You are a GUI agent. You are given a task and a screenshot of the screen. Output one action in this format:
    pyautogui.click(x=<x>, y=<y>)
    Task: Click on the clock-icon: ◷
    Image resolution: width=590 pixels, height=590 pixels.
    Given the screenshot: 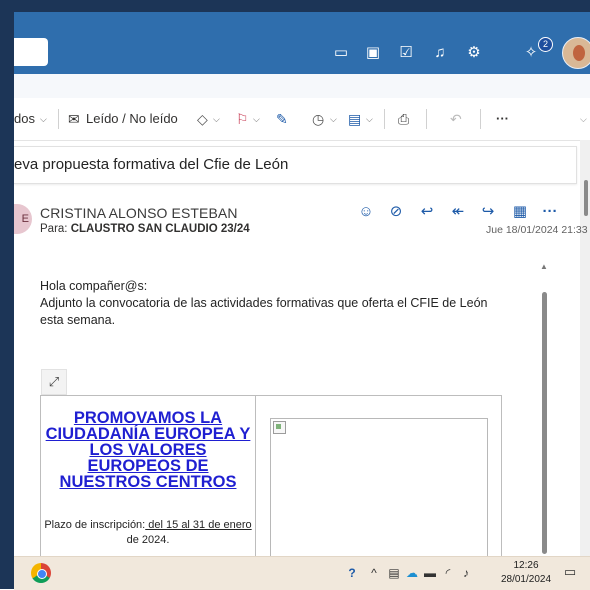 What is the action you would take?
    pyautogui.click(x=318, y=119)
    